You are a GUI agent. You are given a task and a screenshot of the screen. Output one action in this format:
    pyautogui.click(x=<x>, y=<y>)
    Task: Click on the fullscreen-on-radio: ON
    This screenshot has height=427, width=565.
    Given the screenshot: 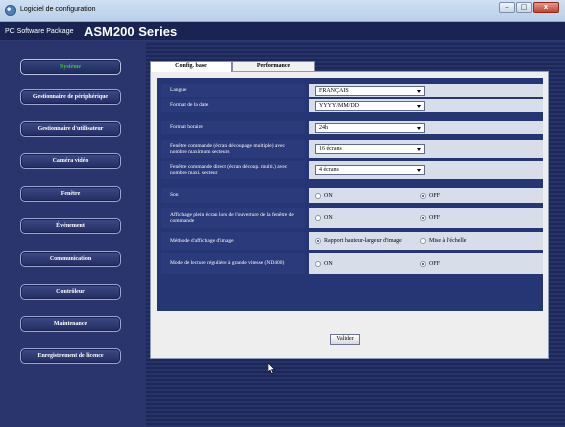 What is the action you would take?
    pyautogui.click(x=324, y=218)
    